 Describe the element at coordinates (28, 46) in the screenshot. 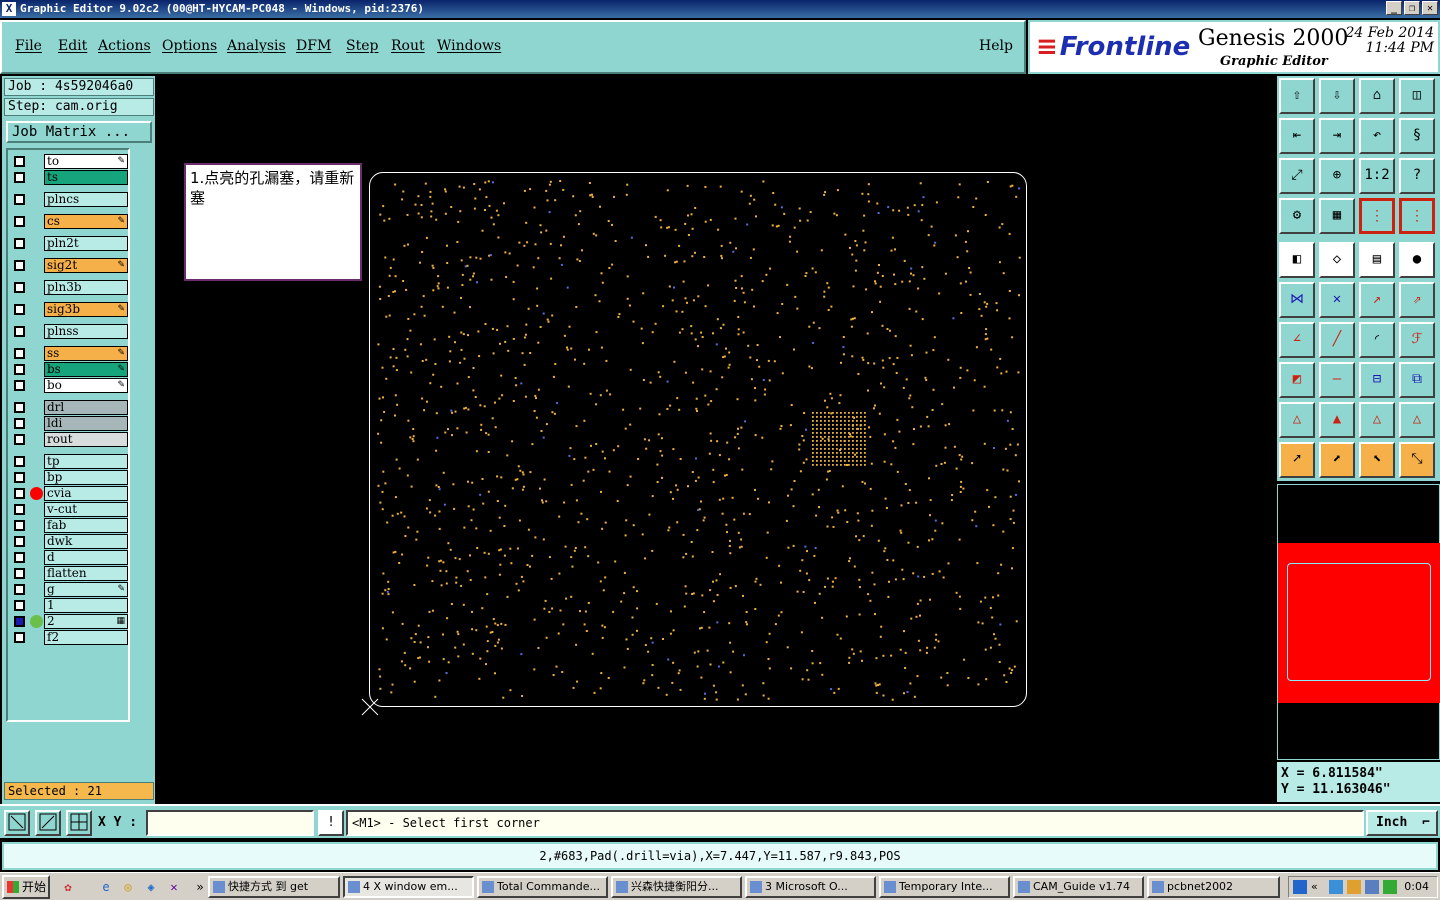

I see `menu-file: File` at that location.